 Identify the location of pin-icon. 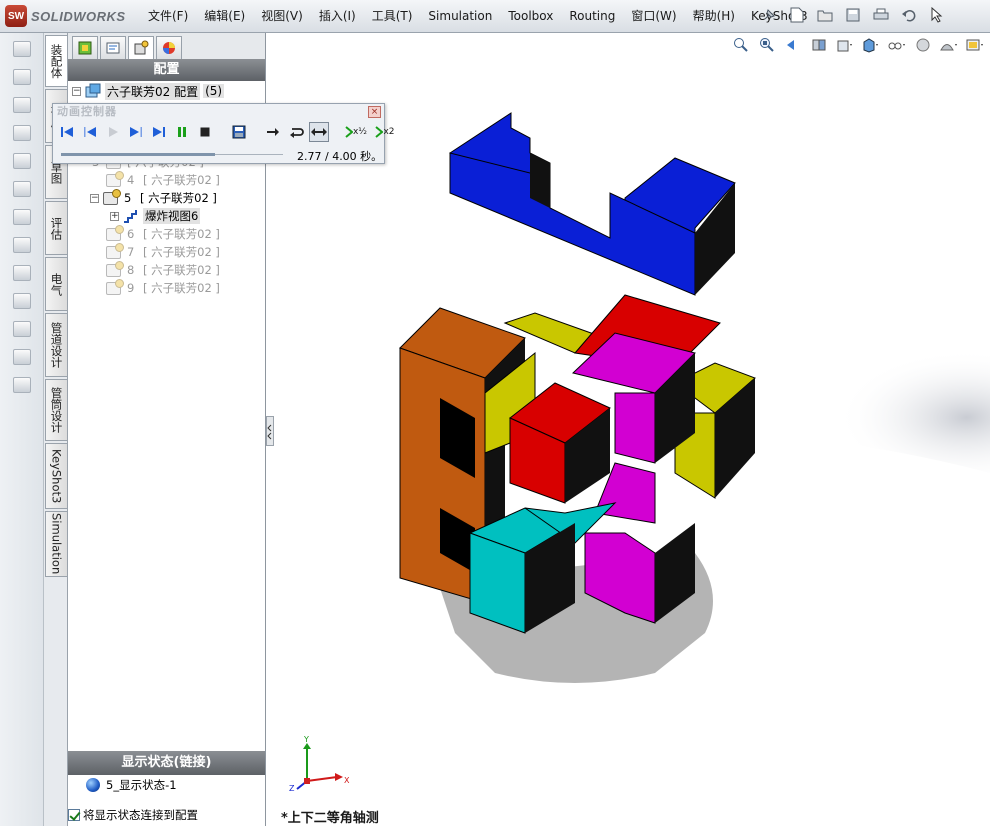
(769, 15).